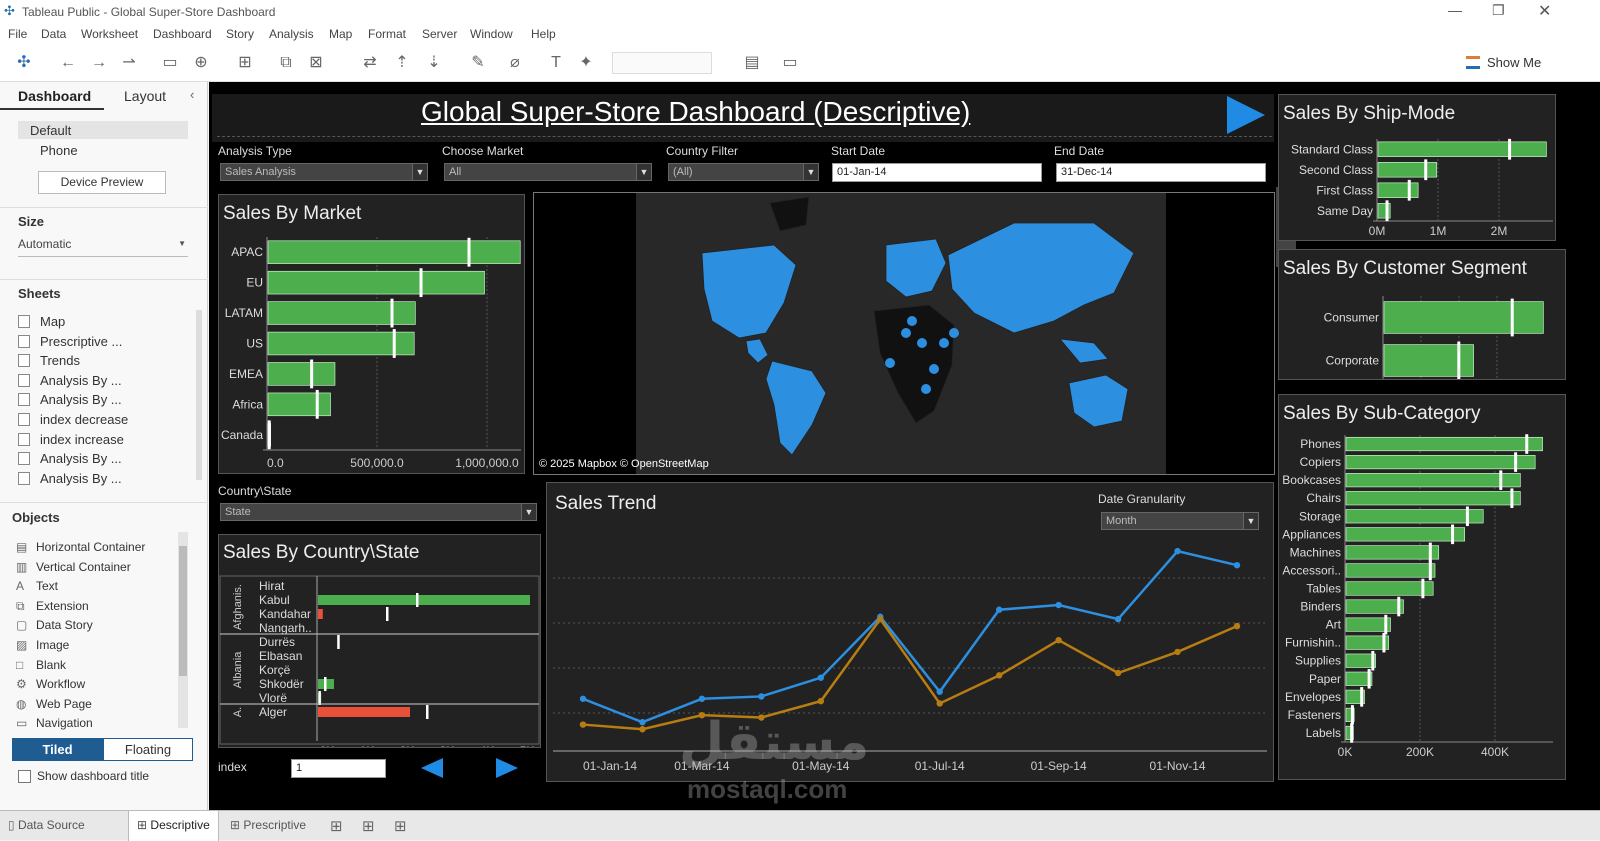 This screenshot has height=841, width=1600. What do you see at coordinates (752, 63) in the screenshot?
I see `view-cards-icon: ▤` at bounding box center [752, 63].